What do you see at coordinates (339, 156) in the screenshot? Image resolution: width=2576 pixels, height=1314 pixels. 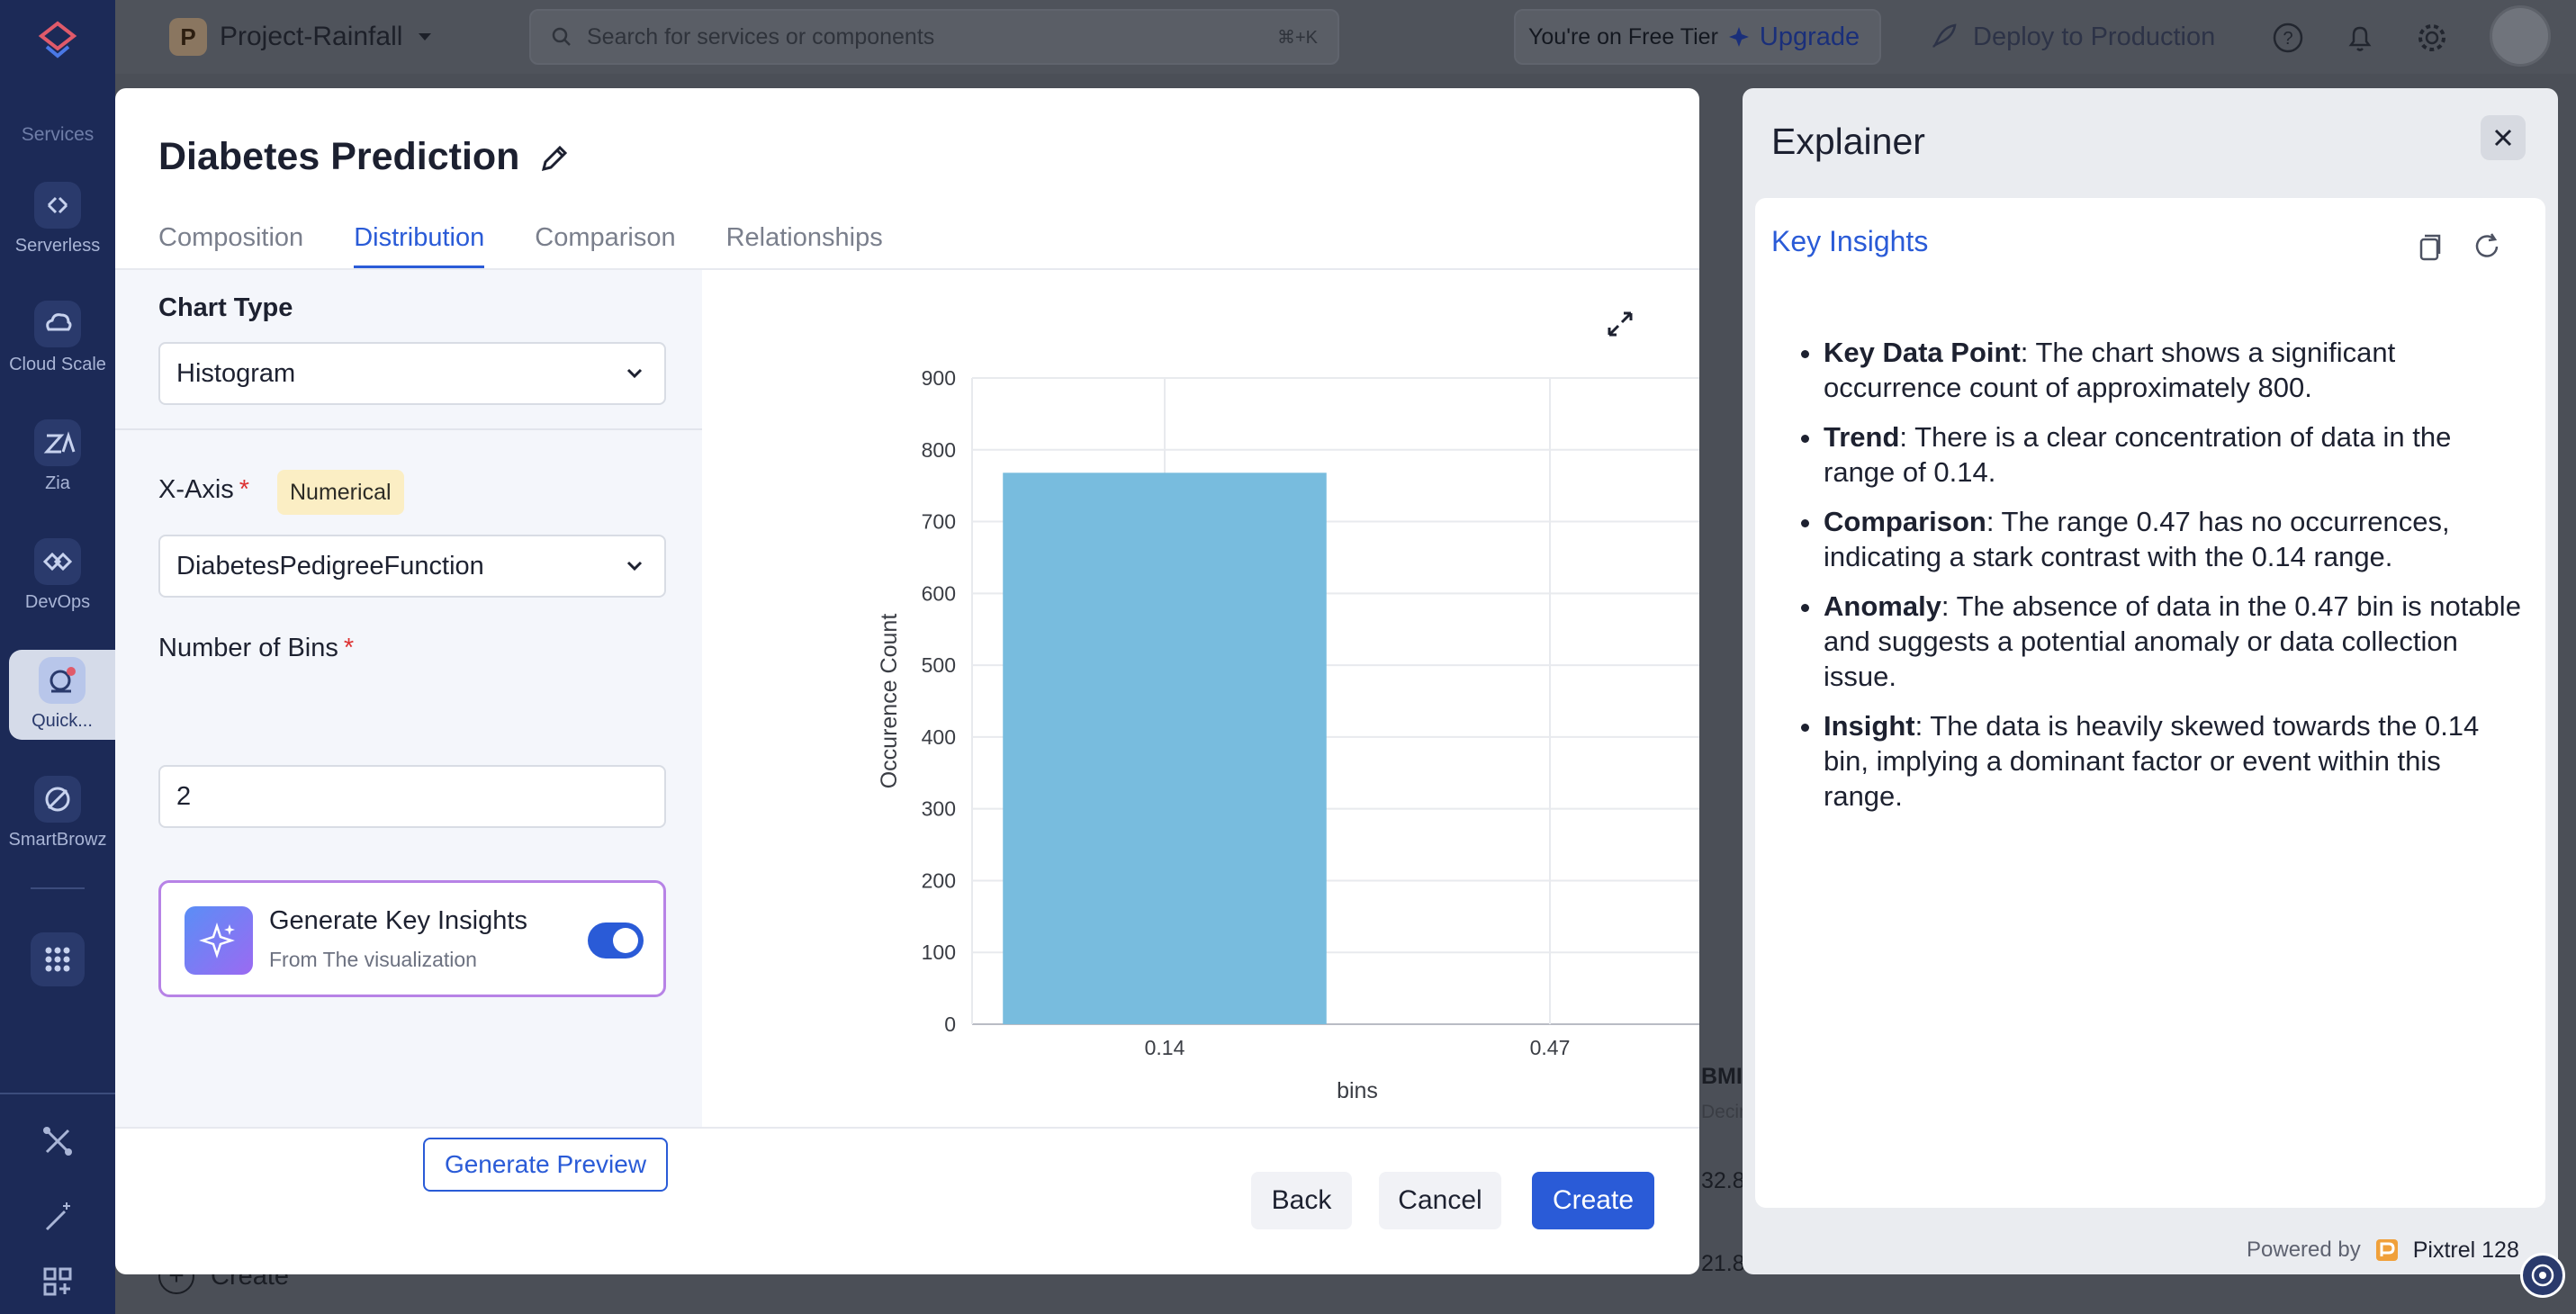 I see `dialog-title: Diabetes Prediction` at bounding box center [339, 156].